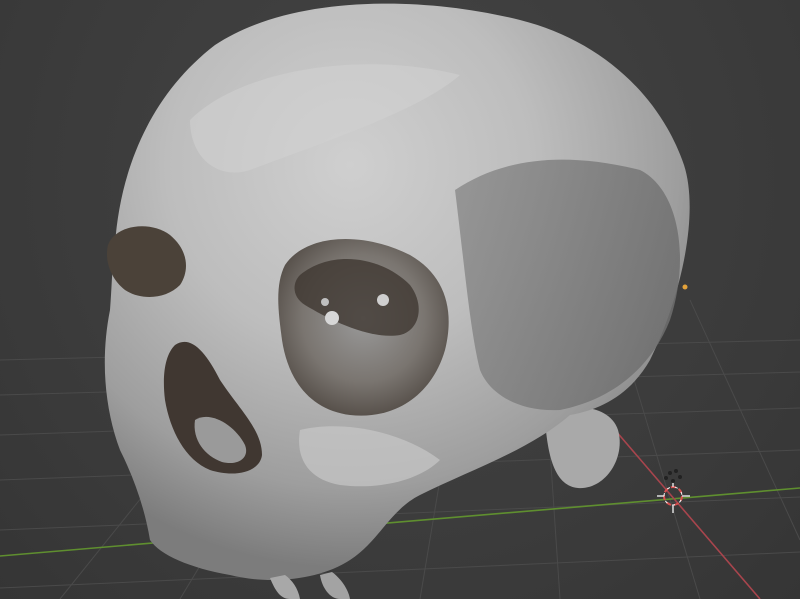 This screenshot has height=599, width=800. Describe the element at coordinates (673, 476) in the screenshot. I see `origin-icon` at that location.